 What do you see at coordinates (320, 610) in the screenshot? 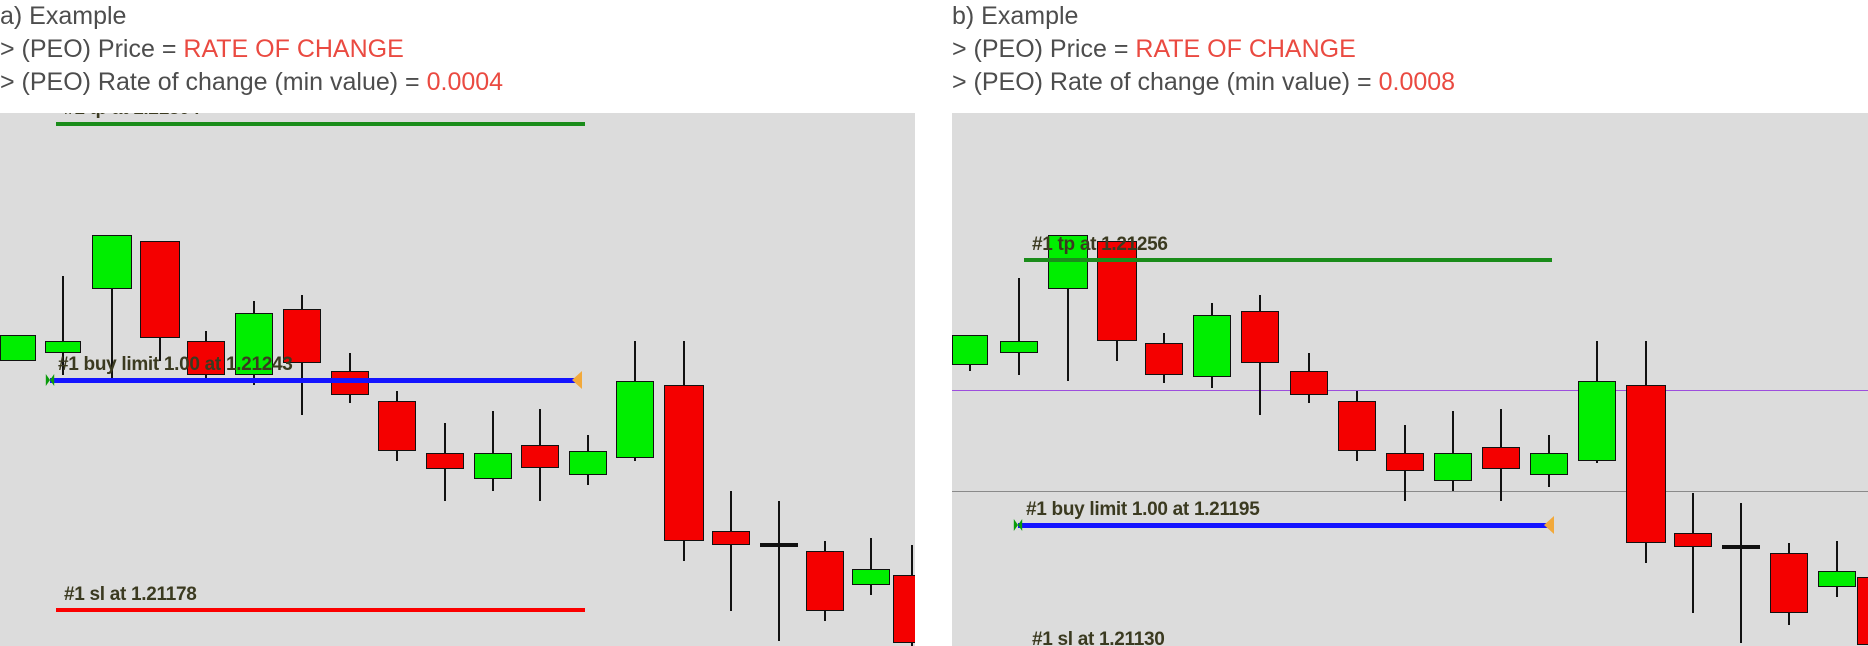
I see `order-line-rule-sl` at bounding box center [320, 610].